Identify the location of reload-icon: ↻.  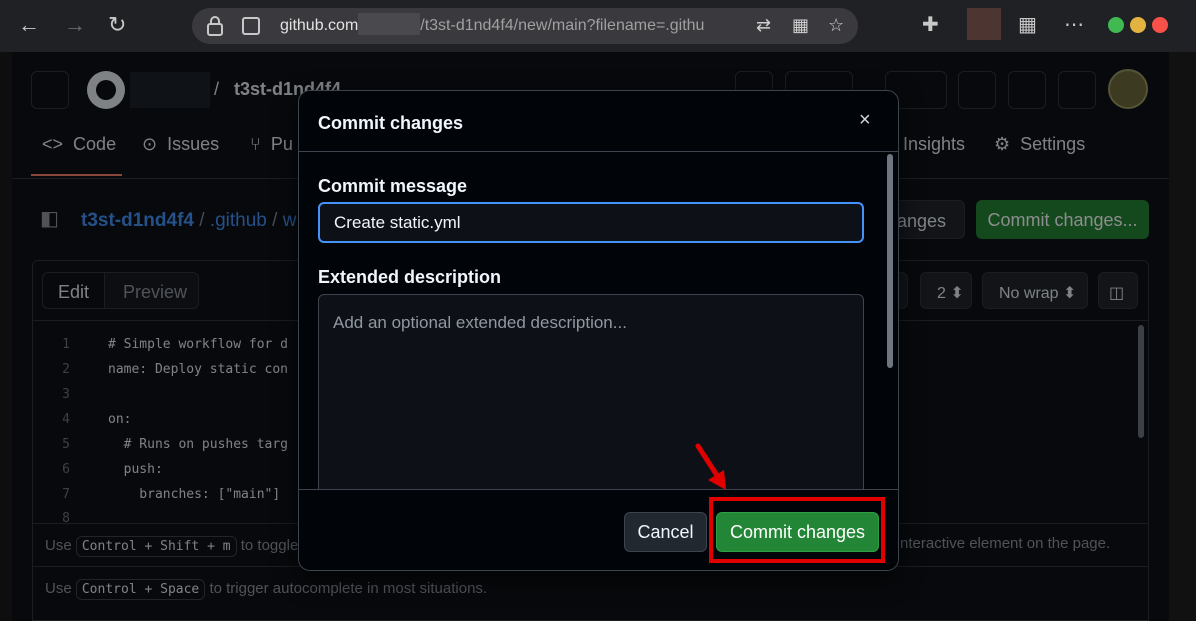
(117, 25).